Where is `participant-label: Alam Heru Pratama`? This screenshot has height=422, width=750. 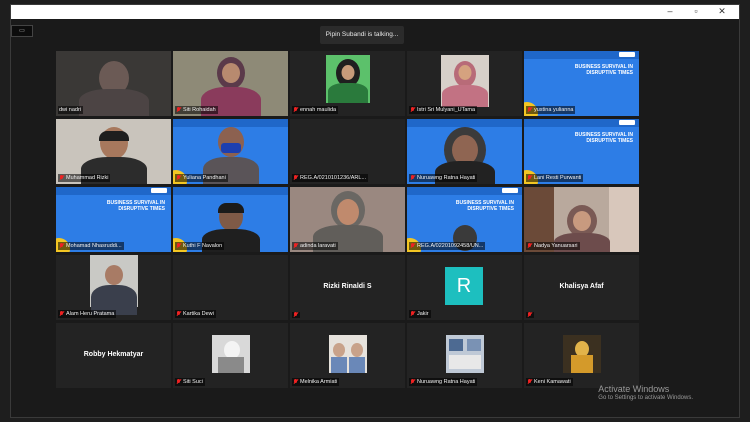
participant-label: Alam Heru Pratama is located at coordinates (87, 314).